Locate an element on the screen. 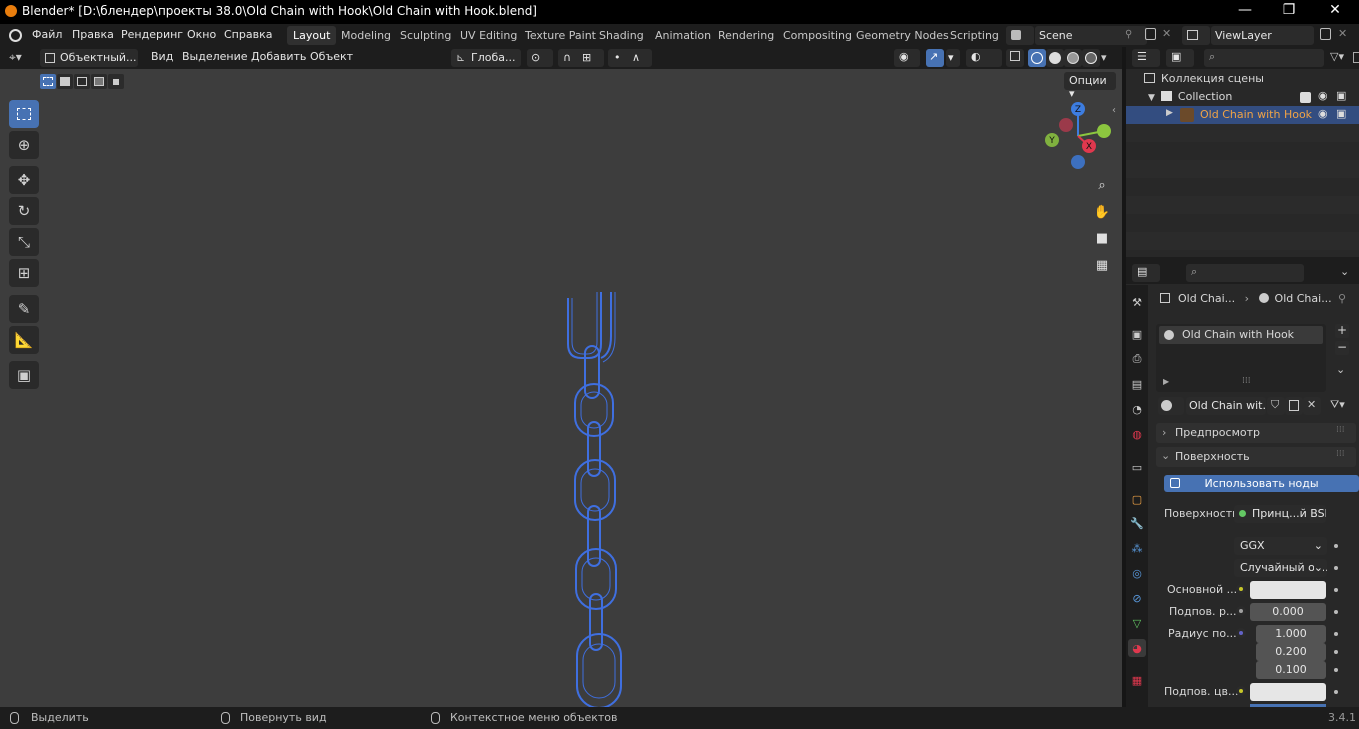 This screenshot has height=729, width=1359. object-expand-arrow-icon: ▶ is located at coordinates (1169, 113).